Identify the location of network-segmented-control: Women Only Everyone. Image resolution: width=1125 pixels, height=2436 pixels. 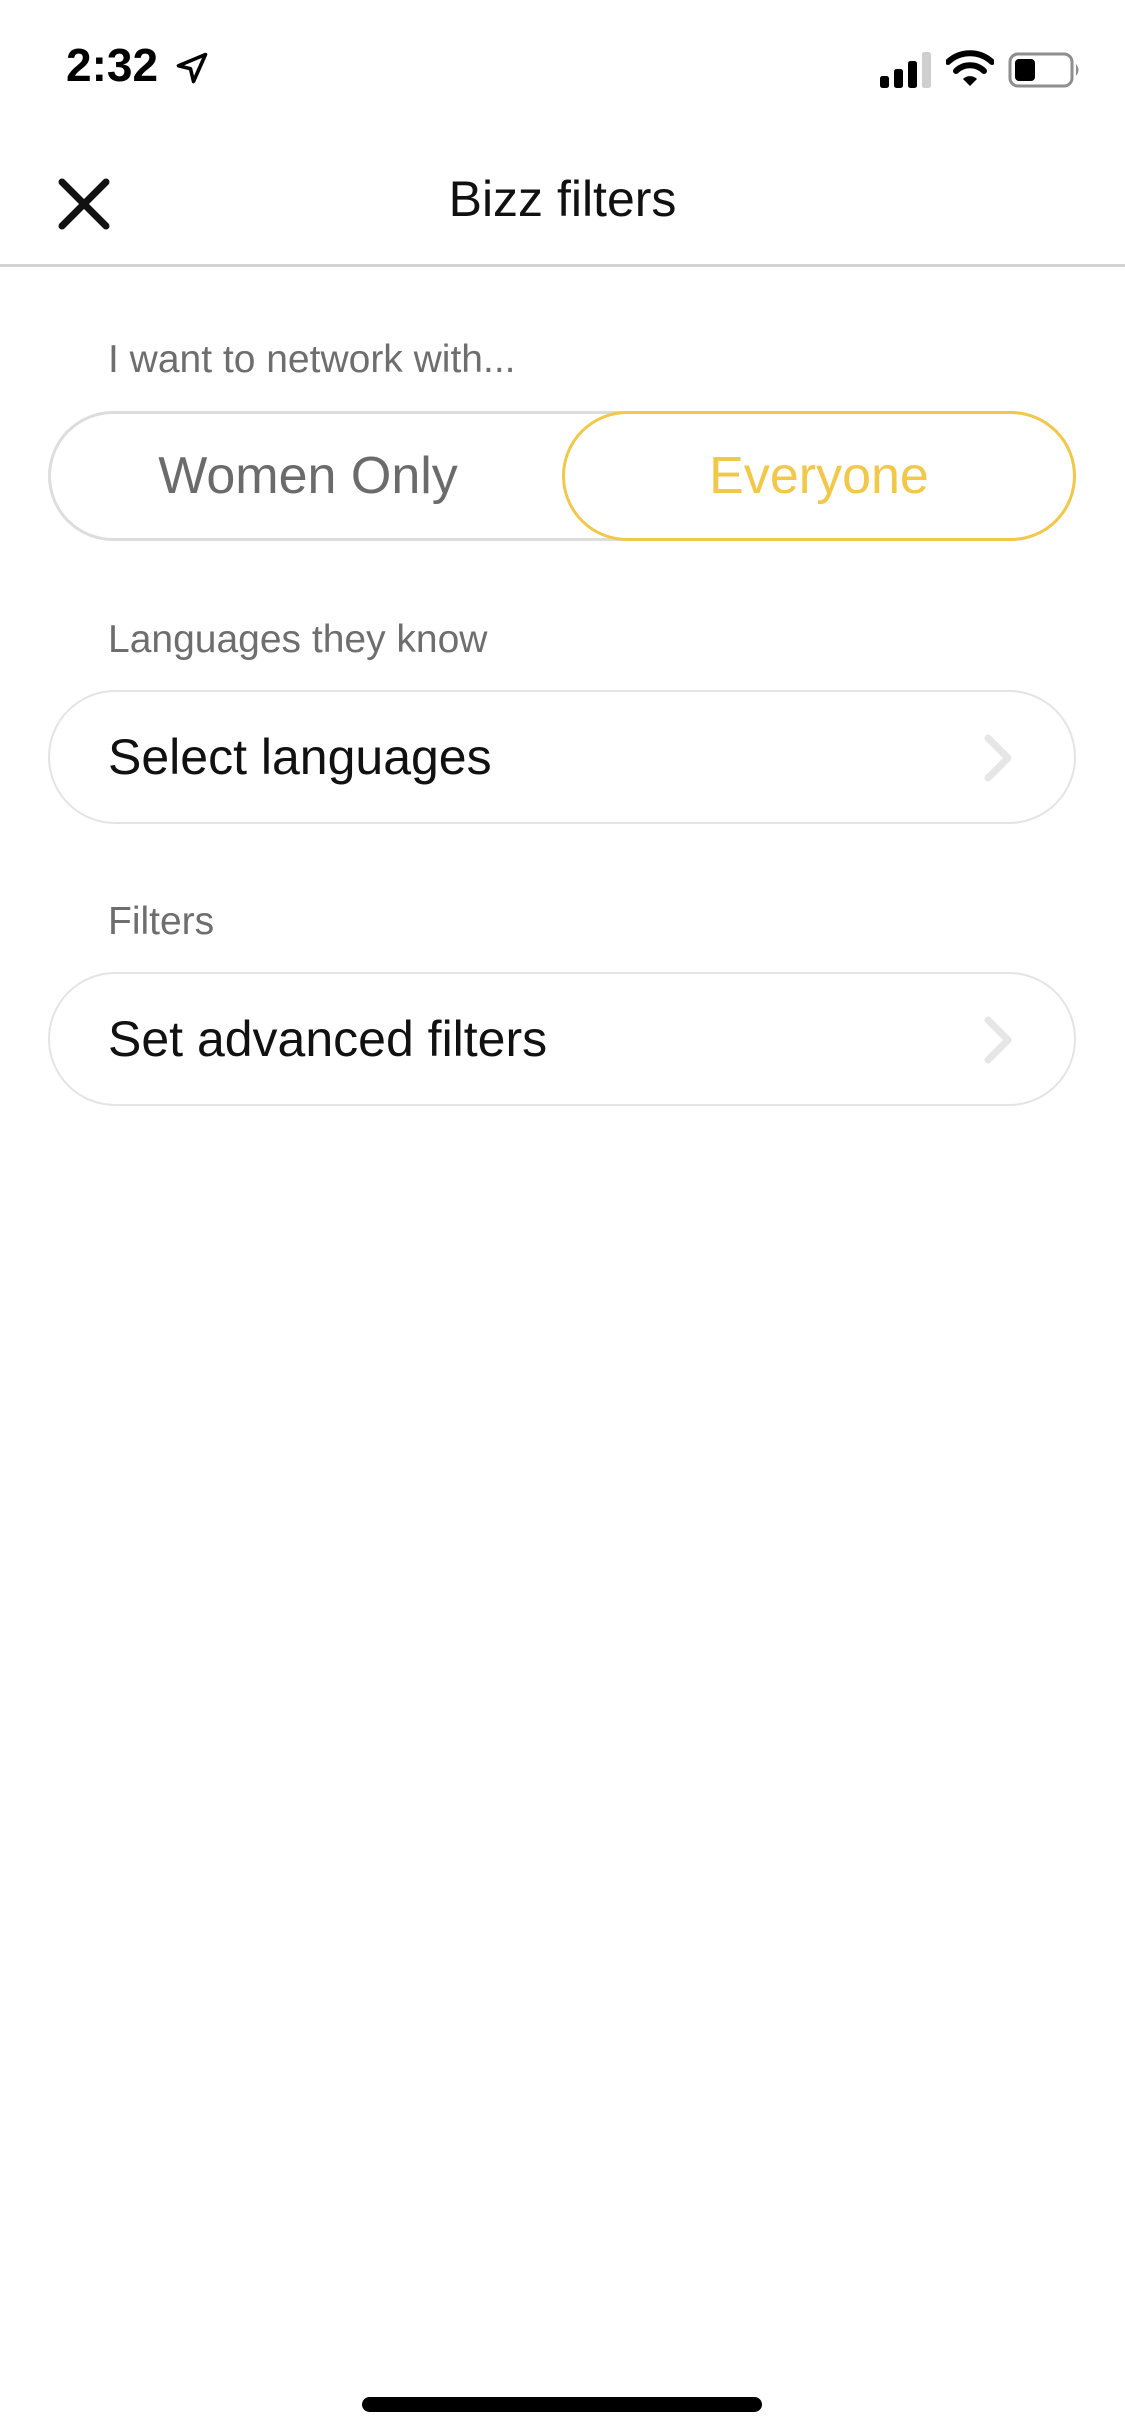
(562, 476).